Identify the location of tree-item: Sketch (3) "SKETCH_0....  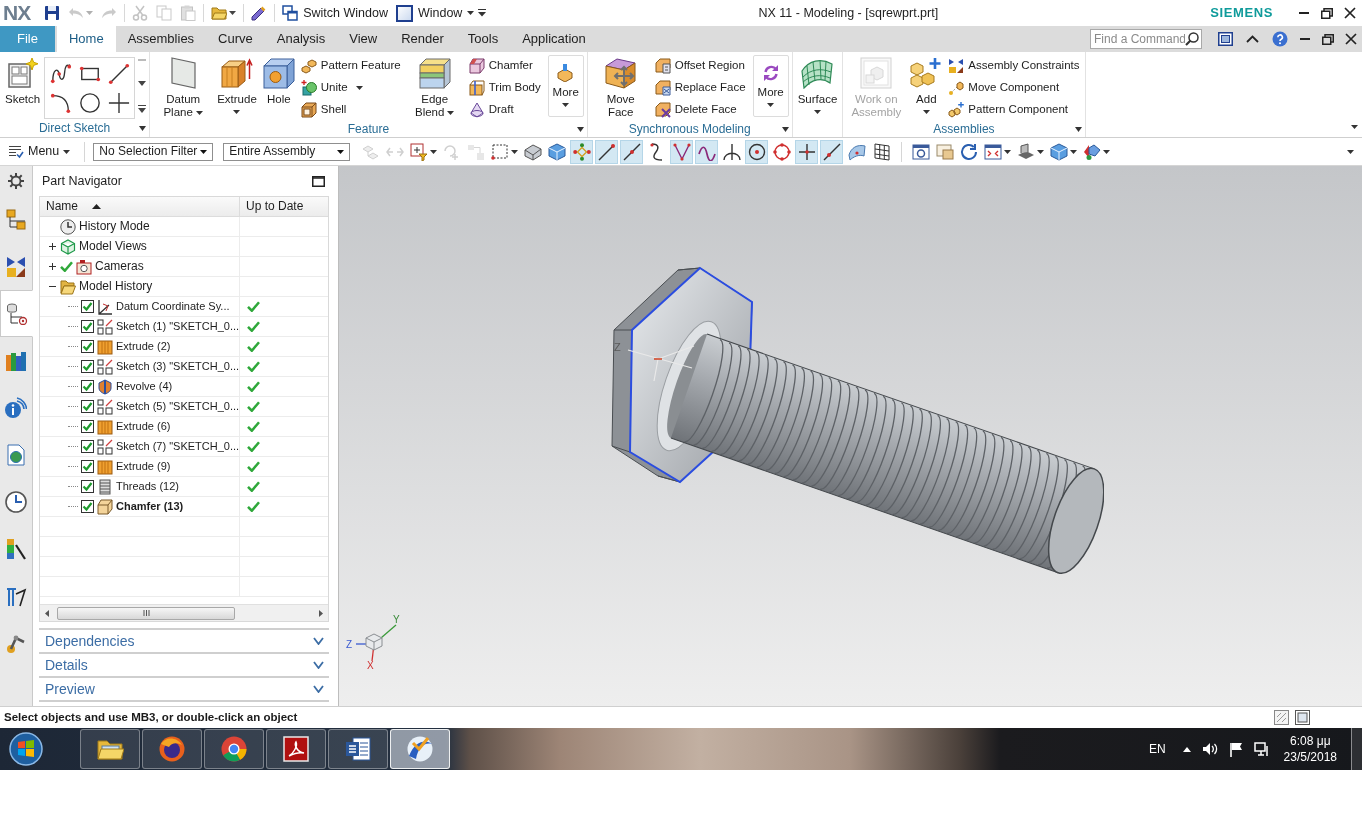
(178, 366).